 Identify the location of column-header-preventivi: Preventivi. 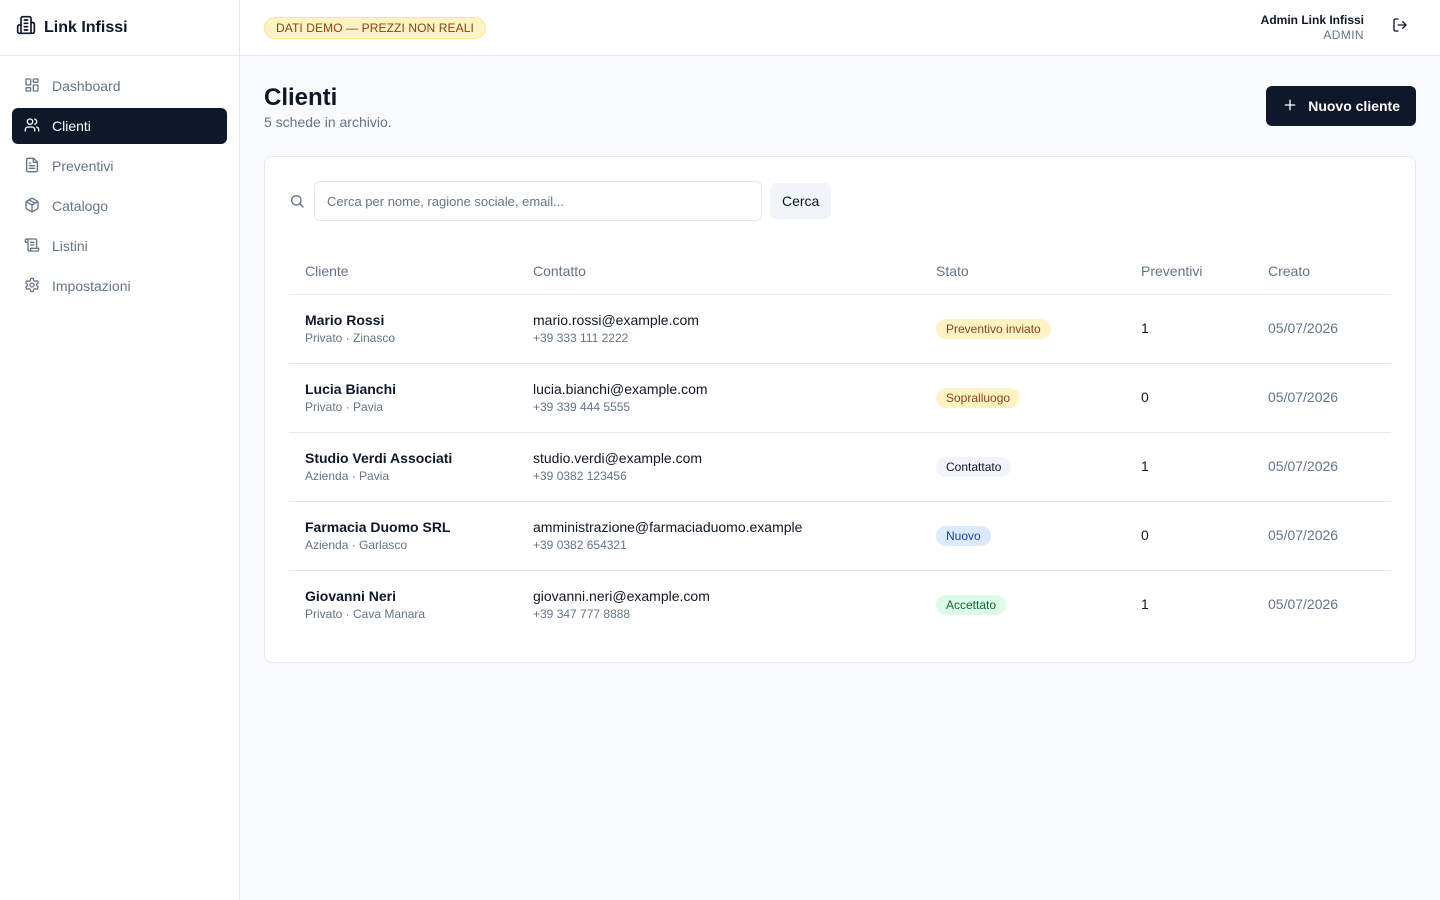
(1188, 272).